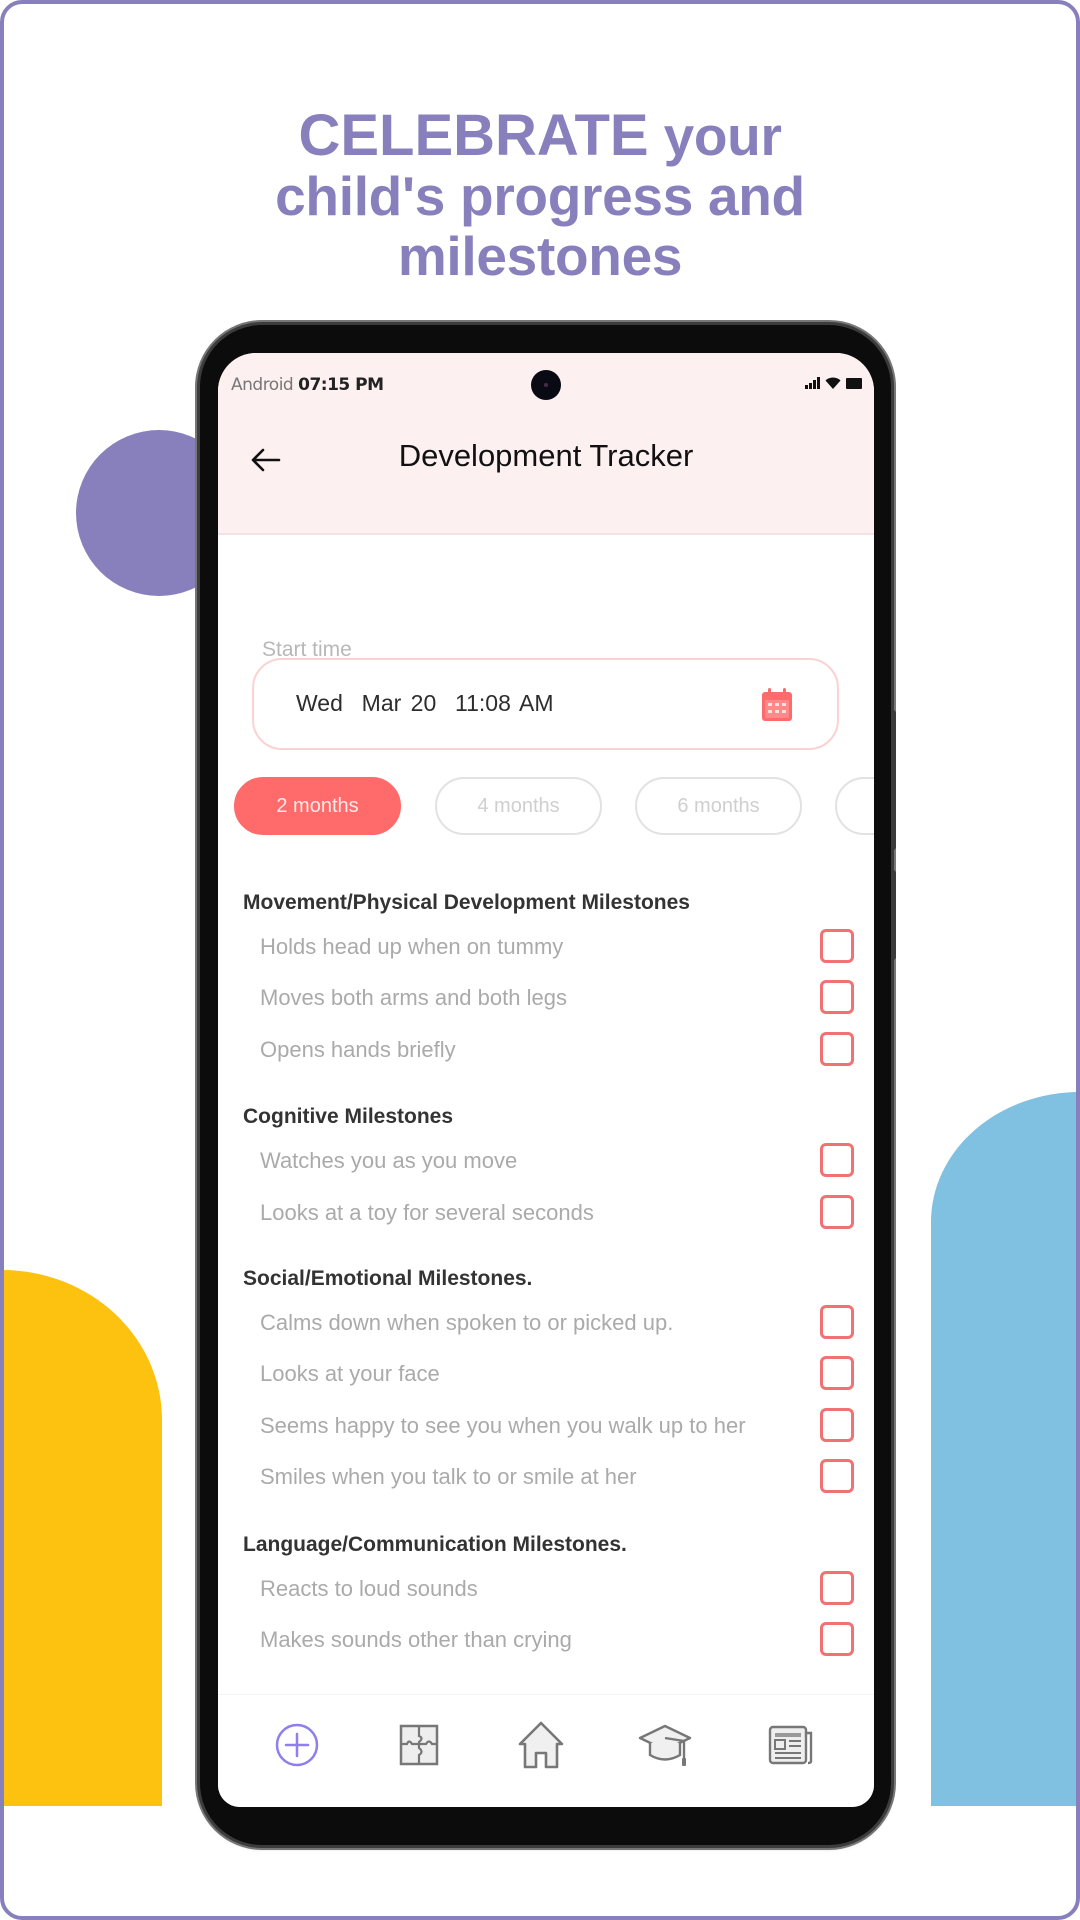 The image size is (1080, 1920). What do you see at coordinates (518, 806) in the screenshot?
I see `tab-4-months: 4 months` at bounding box center [518, 806].